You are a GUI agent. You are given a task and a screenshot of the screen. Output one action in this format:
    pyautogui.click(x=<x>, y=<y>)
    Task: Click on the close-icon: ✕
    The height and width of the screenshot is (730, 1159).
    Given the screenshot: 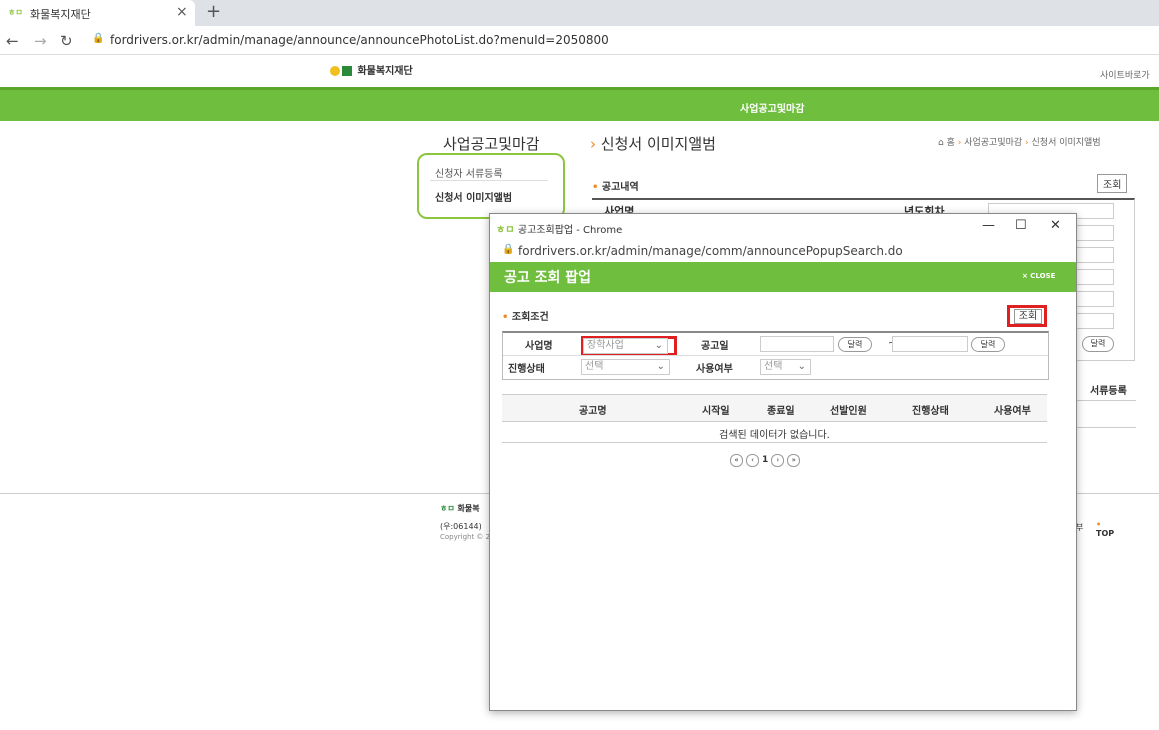 What is the action you would take?
    pyautogui.click(x=1055, y=225)
    